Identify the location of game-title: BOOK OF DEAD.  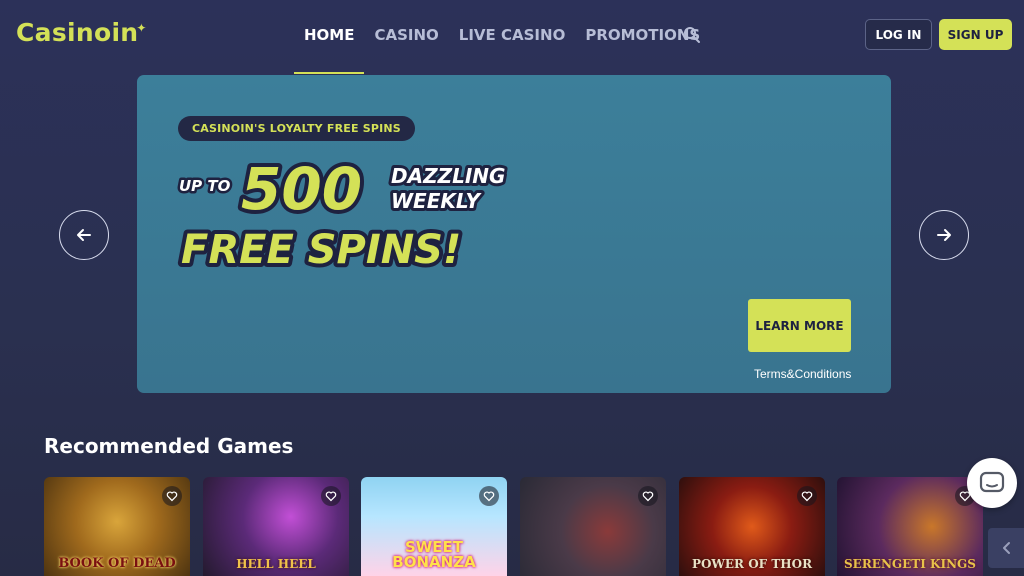
(117, 563).